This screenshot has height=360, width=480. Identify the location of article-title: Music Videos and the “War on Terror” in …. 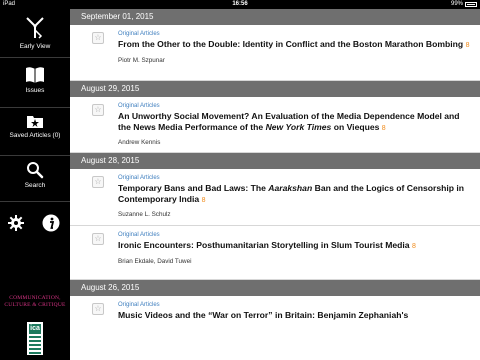
(294, 315).